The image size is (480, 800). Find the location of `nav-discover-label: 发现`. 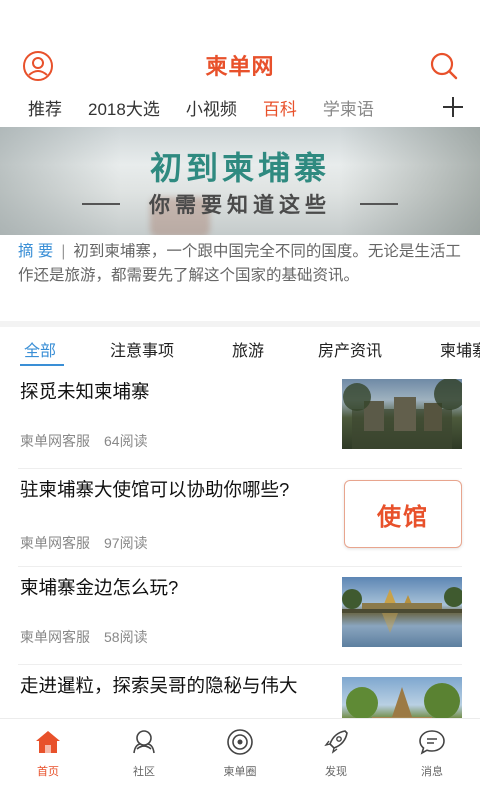

nav-discover-label: 发现 is located at coordinates (336, 772).